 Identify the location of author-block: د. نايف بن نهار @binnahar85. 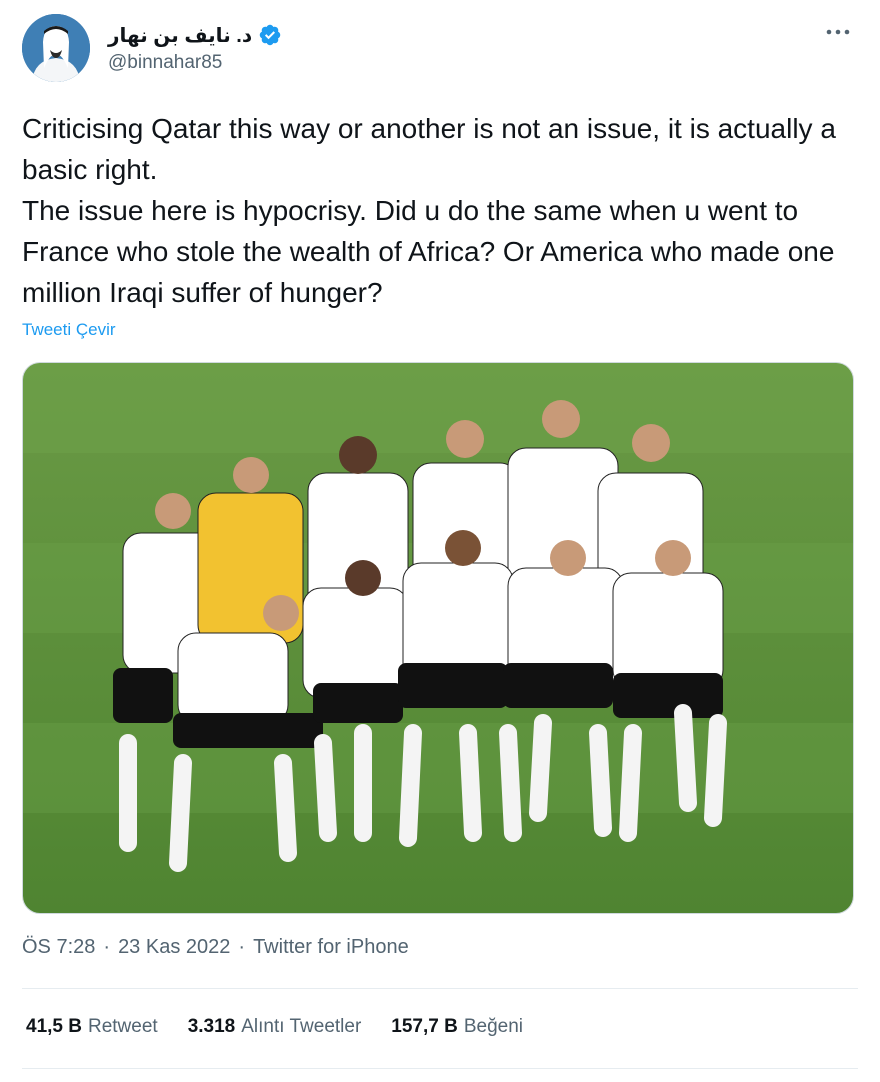
(195, 47).